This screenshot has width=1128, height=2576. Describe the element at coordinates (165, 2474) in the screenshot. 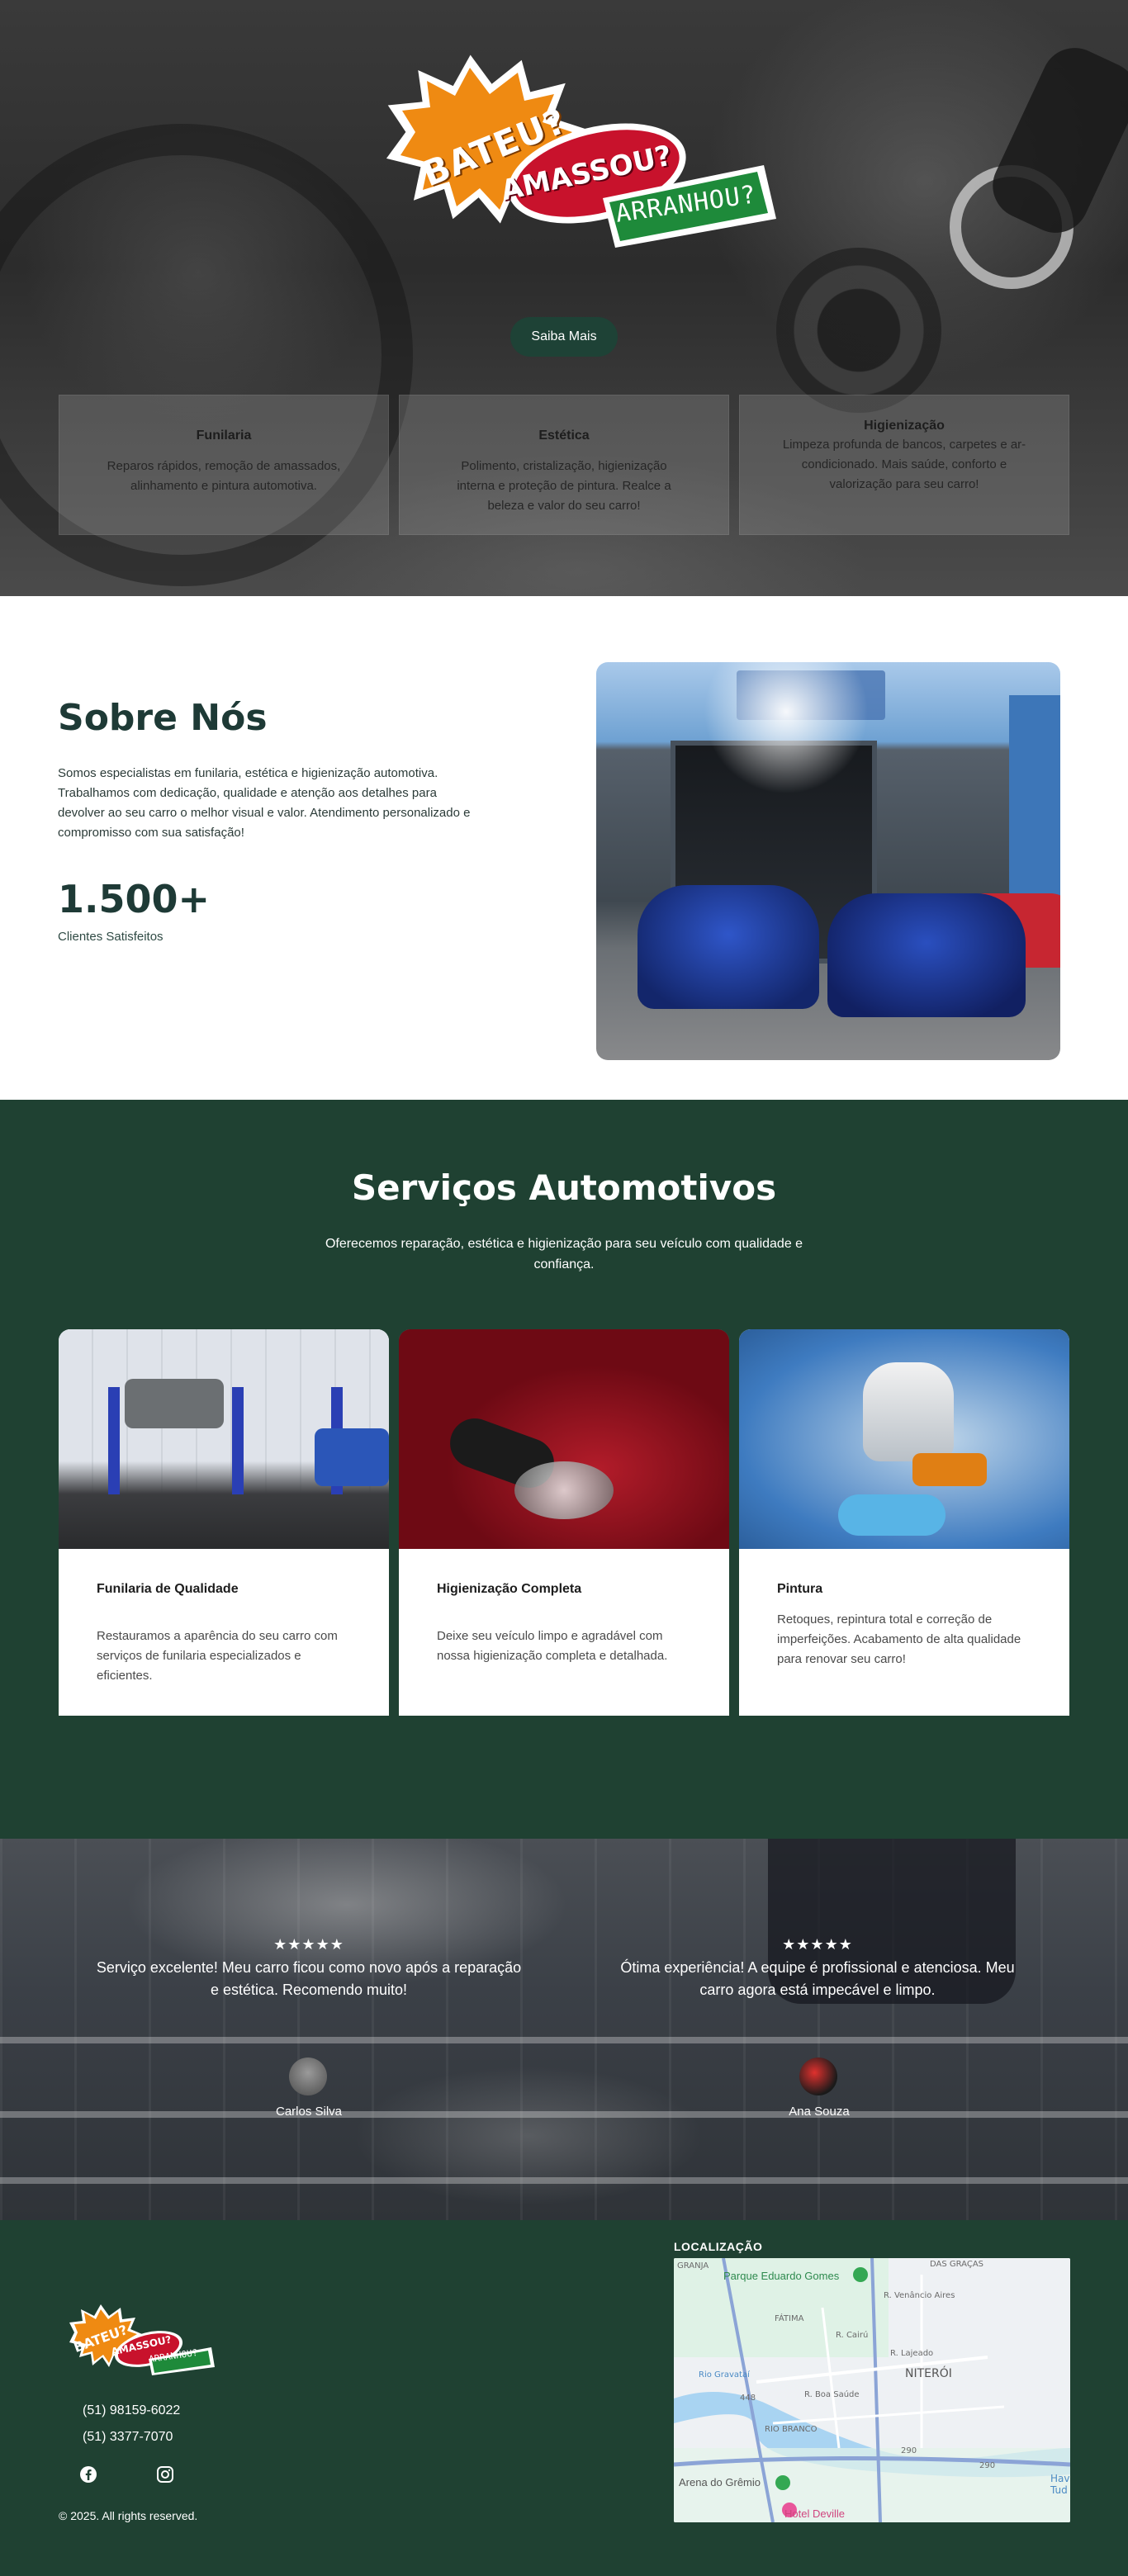

I see `instagram-icon` at that location.